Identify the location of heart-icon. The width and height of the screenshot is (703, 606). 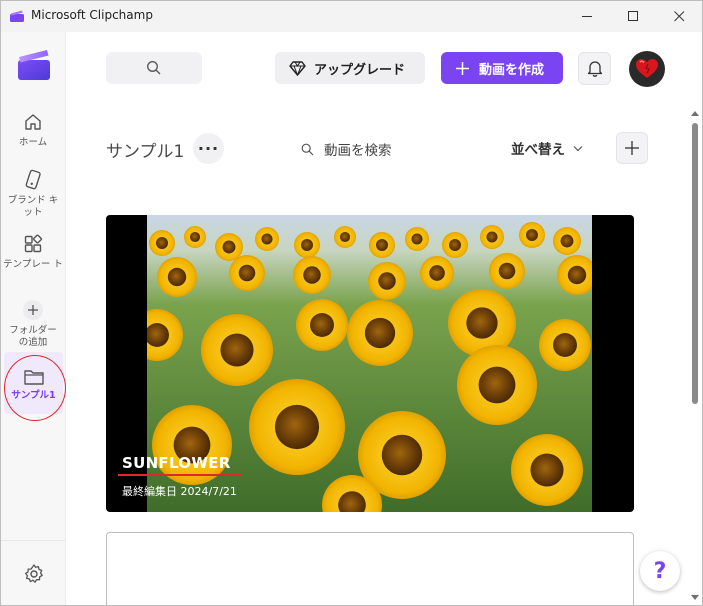
(647, 68).